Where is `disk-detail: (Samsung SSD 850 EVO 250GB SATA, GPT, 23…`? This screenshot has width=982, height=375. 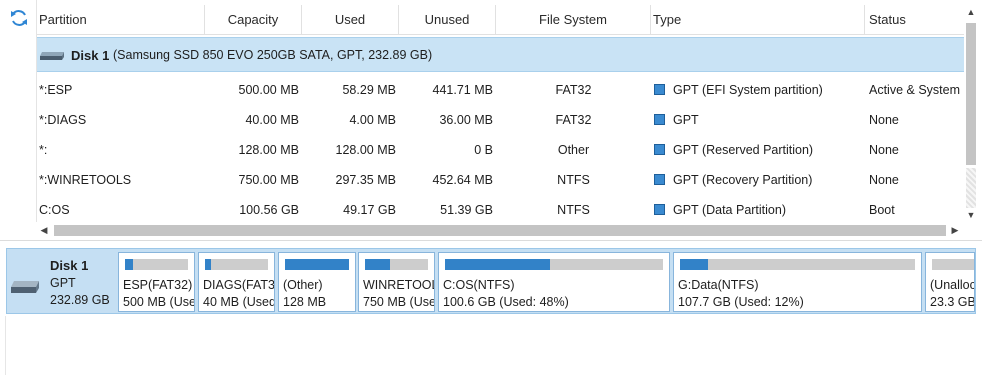 disk-detail: (Samsung SSD 850 EVO 250GB SATA, GPT, 23… is located at coordinates (273, 55).